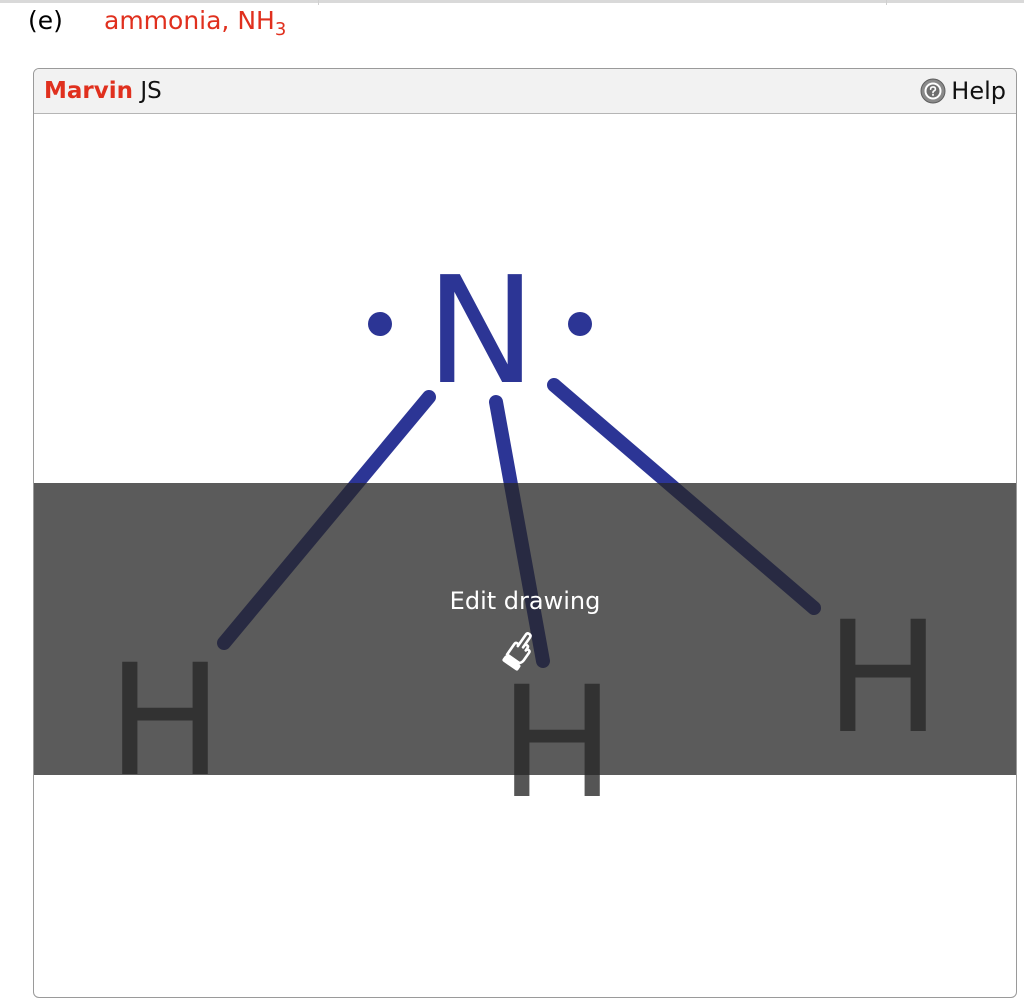 Image resolution: width=1024 pixels, height=1006 pixels. I want to click on question-subscript: 3, so click(280, 29).